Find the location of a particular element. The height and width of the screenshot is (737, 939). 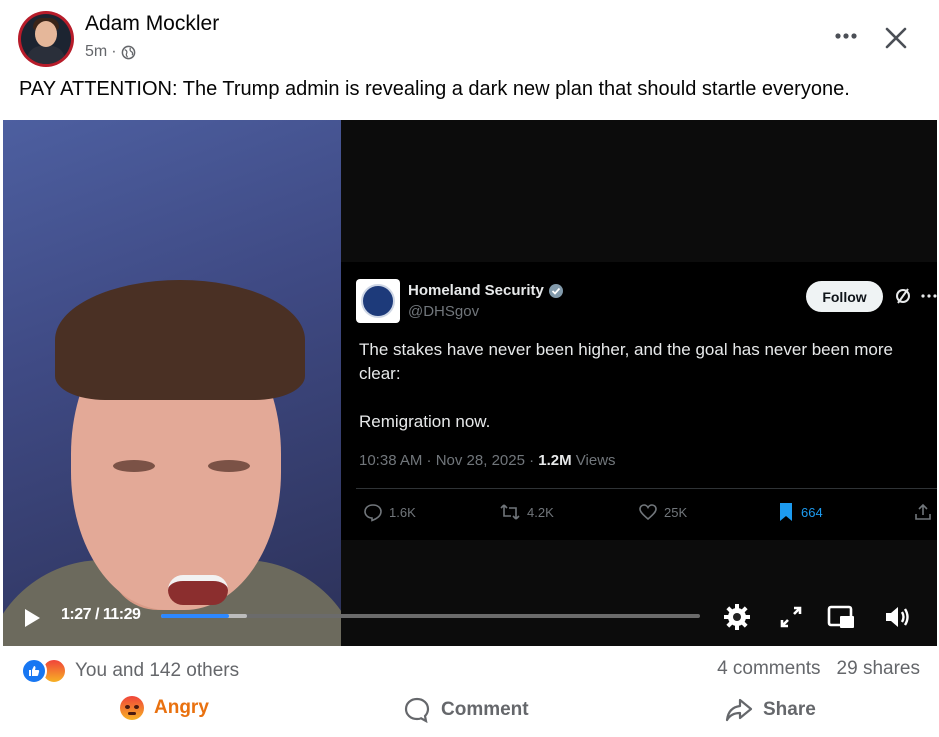

post-time: 5m is located at coordinates (96, 52).